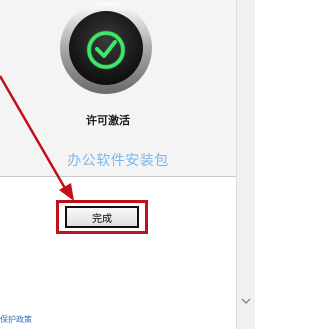  I want to click on vertical-scrollbar, so click(245, 164).